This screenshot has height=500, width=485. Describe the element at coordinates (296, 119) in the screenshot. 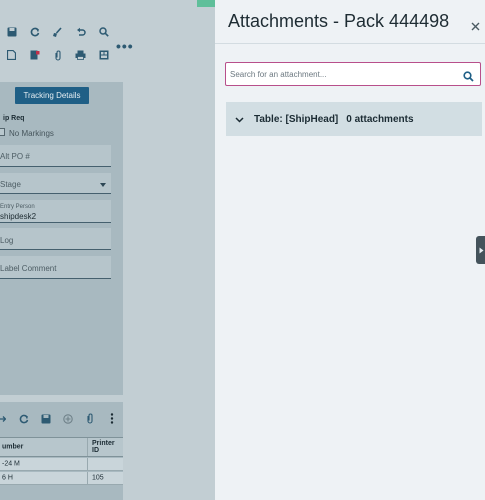

I see `accordion-title: Table: [ShipHead]` at that location.